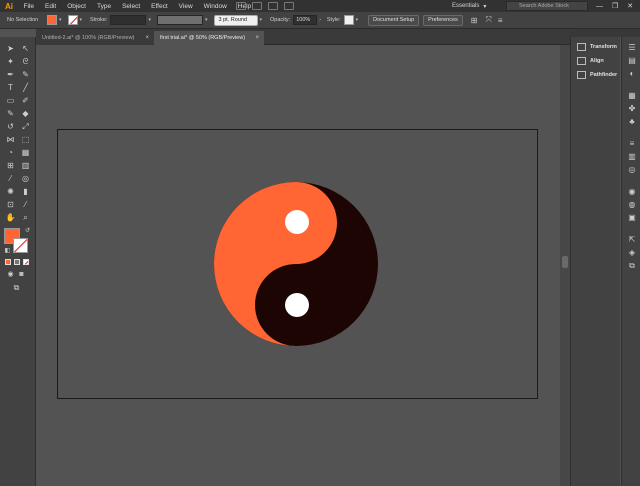  I want to click on mesh-tool-icon: ⊞, so click(10, 165).